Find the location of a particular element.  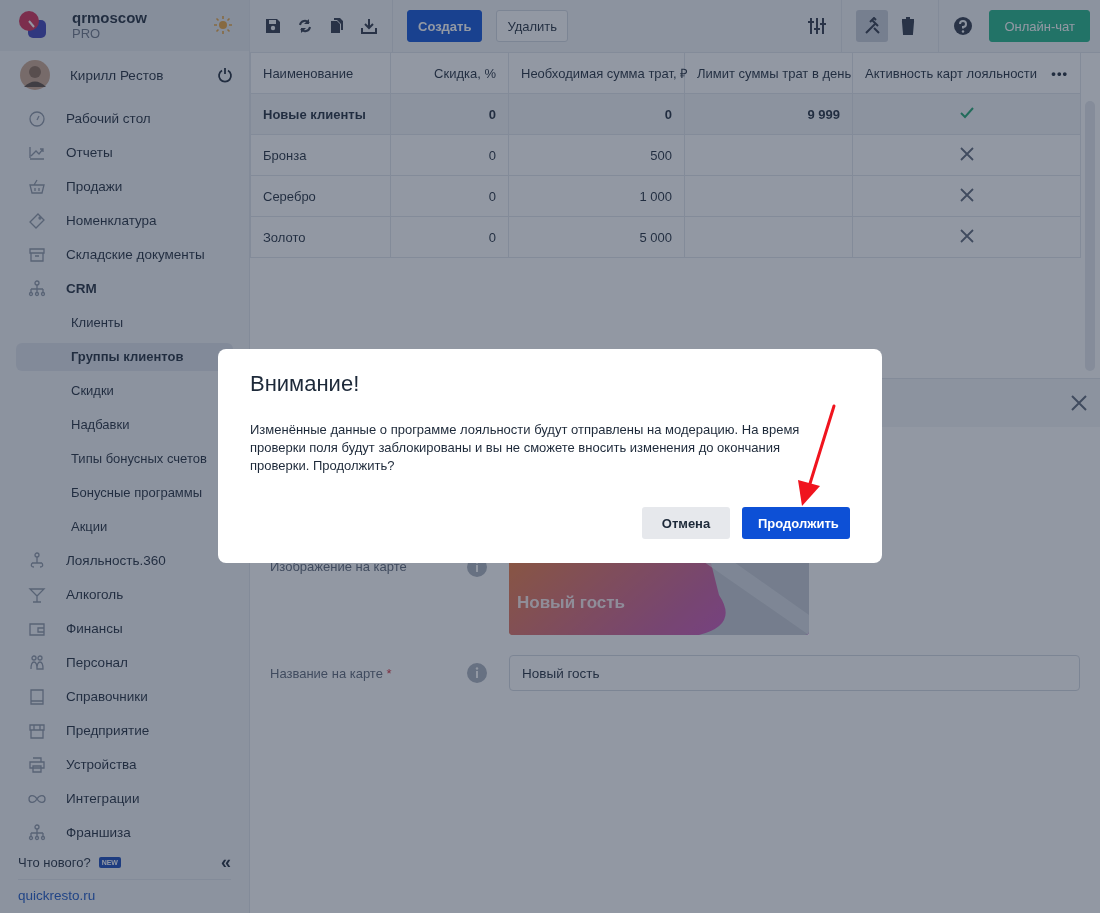

nav-subitem: Группы клиентов is located at coordinates (124, 356).